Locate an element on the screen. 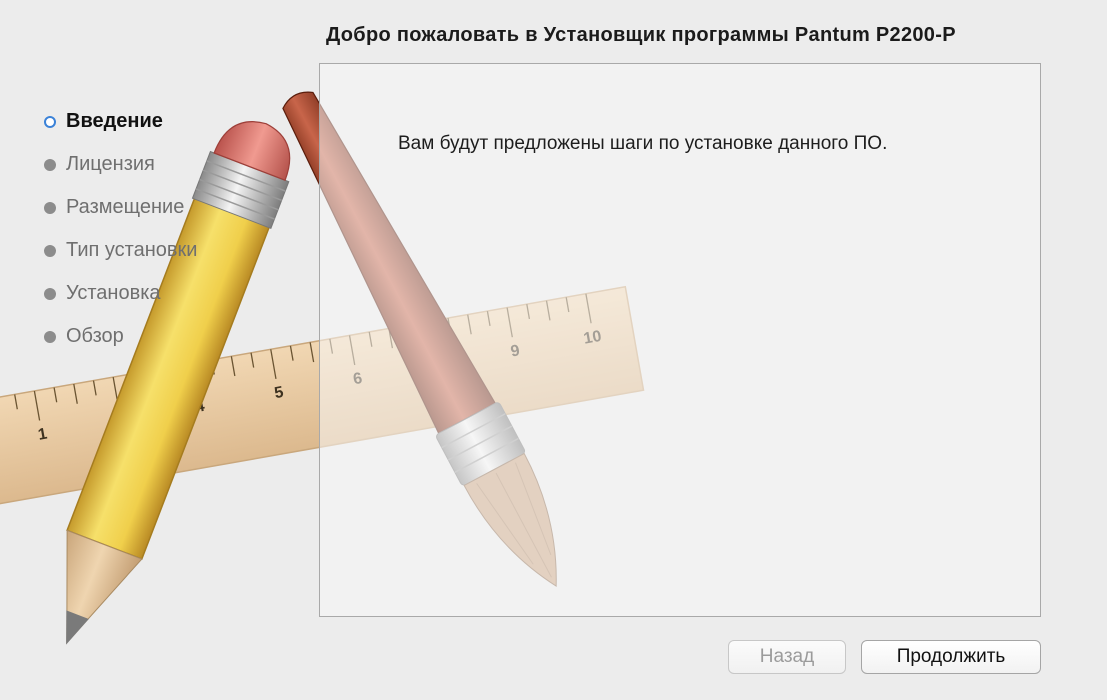 This screenshot has width=1107, height=700. step-label: Тип установки is located at coordinates (132, 250).